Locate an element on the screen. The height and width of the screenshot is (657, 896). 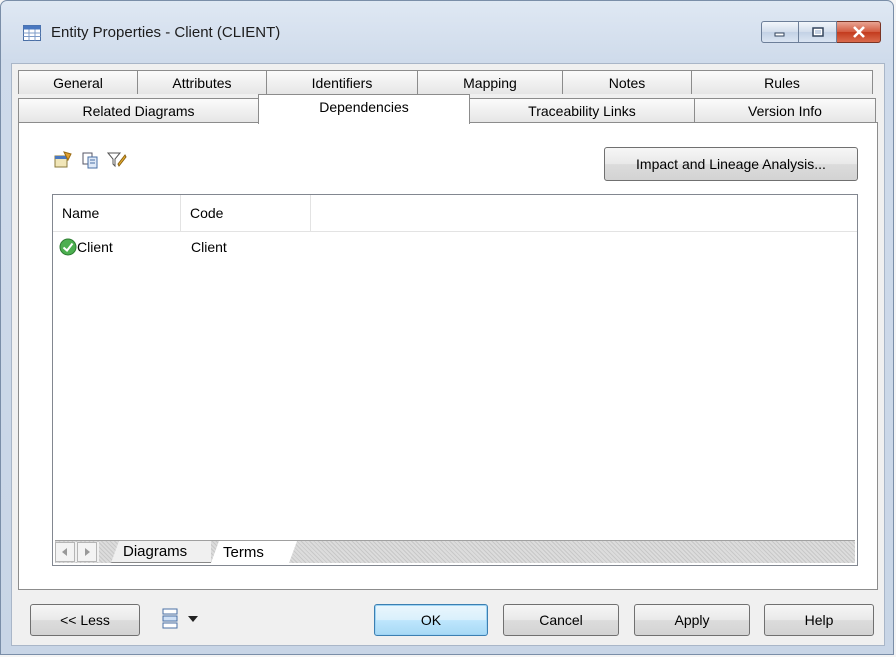
copy-icon is located at coordinates (90, 160).